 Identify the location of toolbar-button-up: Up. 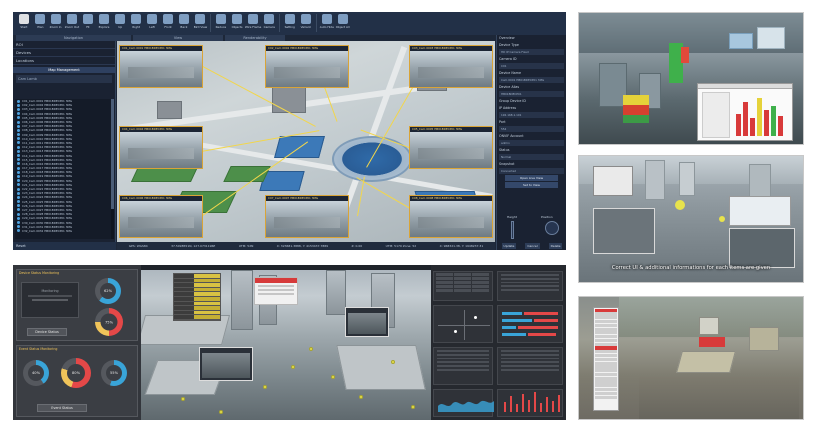
(120, 23).